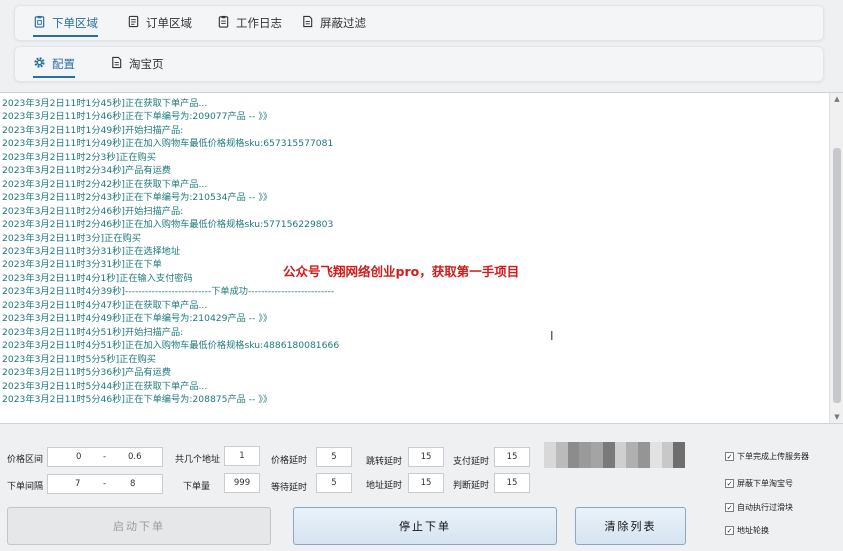 This screenshot has height=551, width=843. Describe the element at coordinates (137, 399) in the screenshot. I see `log-line: 2023年3月2日11时5分46秒]正在下单编号为:208875产品 -- 》》` at that location.